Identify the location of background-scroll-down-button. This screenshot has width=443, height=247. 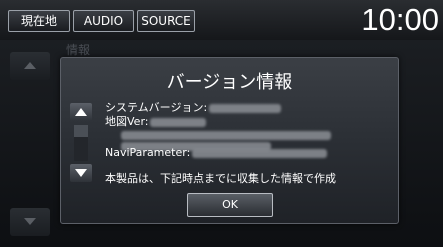
(30, 222).